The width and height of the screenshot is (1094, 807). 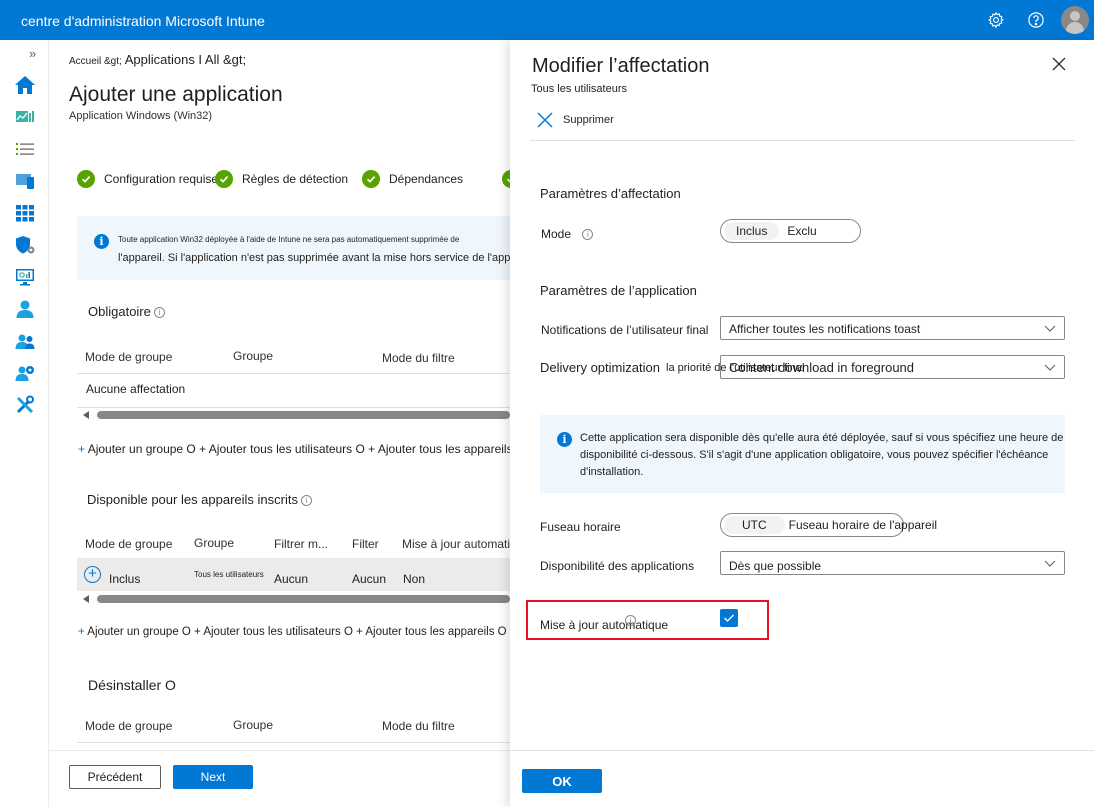 I want to click on close-icon, so click(x=1059, y=64).